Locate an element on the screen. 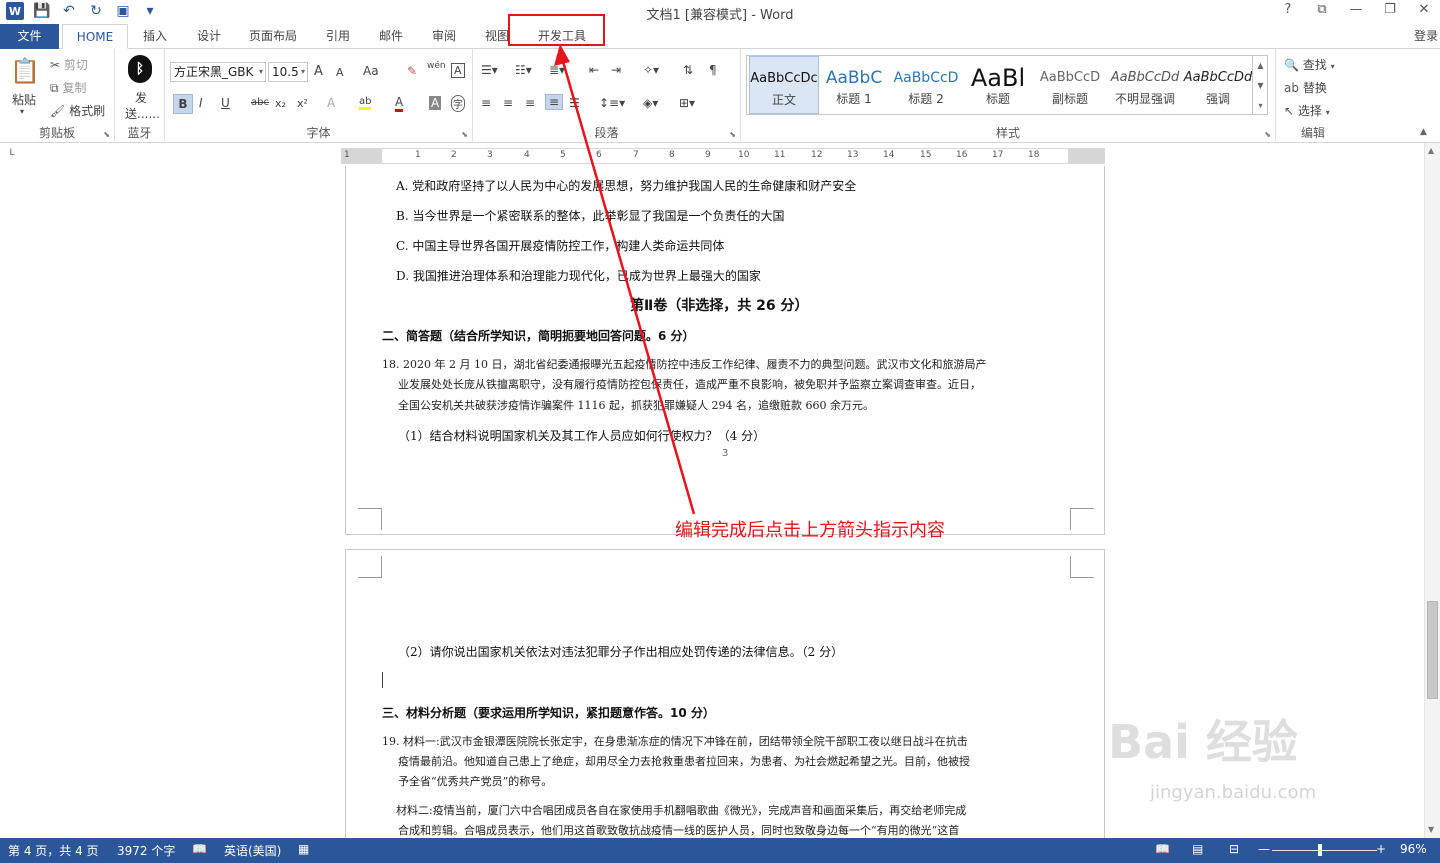 This screenshot has height=863, width=1440. line-spacing-icon: ↕≡▾ is located at coordinates (612, 103).